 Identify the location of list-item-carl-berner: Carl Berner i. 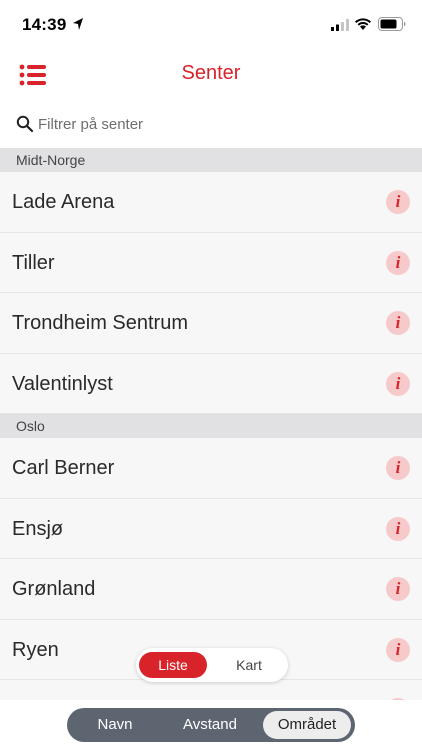
(211, 468).